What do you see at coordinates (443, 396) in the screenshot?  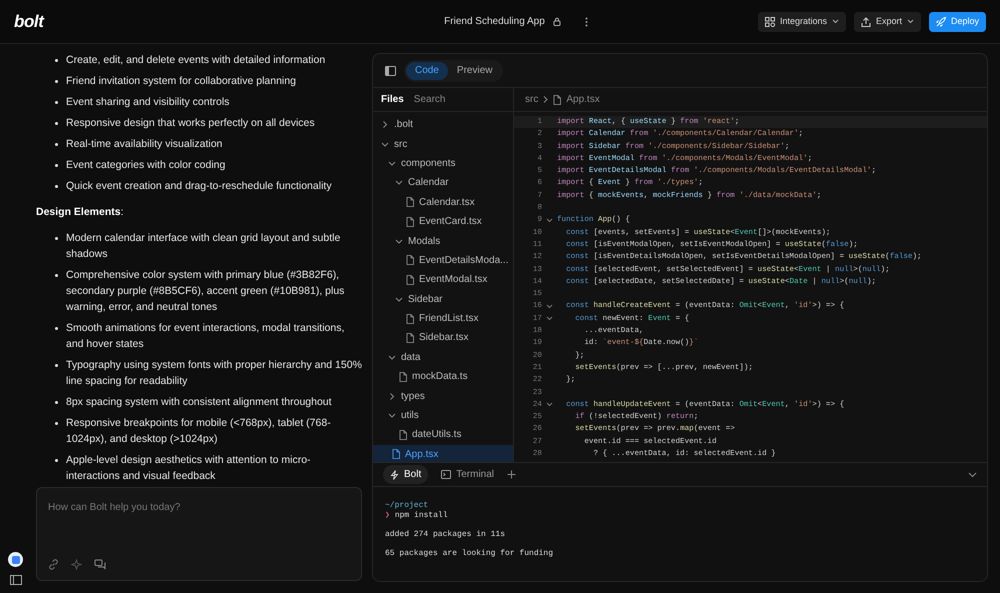 I see `folder-item: types` at bounding box center [443, 396].